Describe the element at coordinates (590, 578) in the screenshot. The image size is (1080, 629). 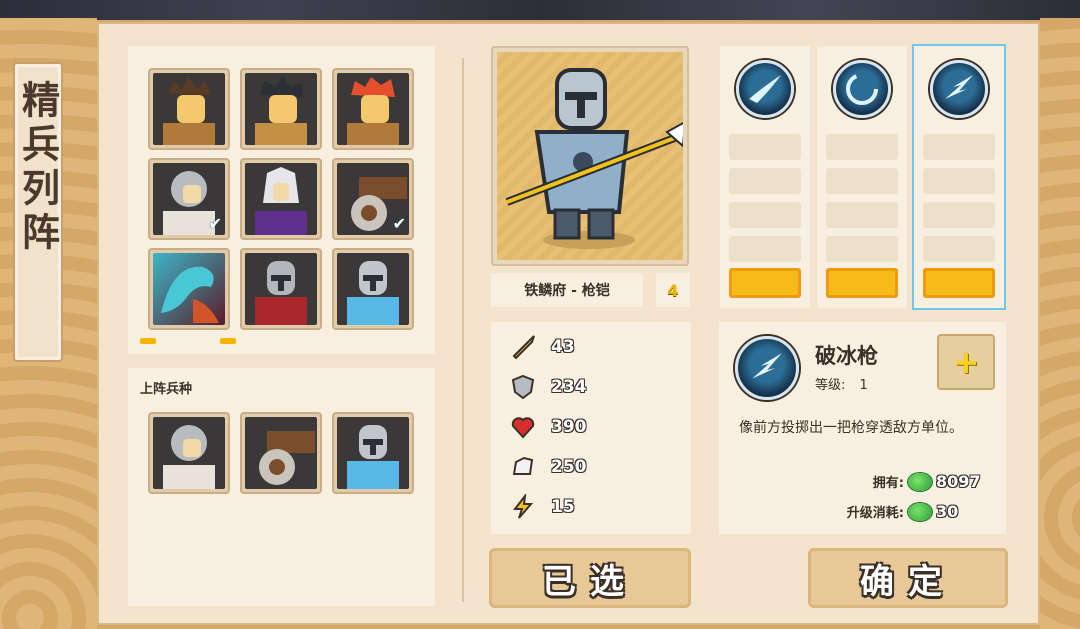
I see `selected-button: 已选` at that location.